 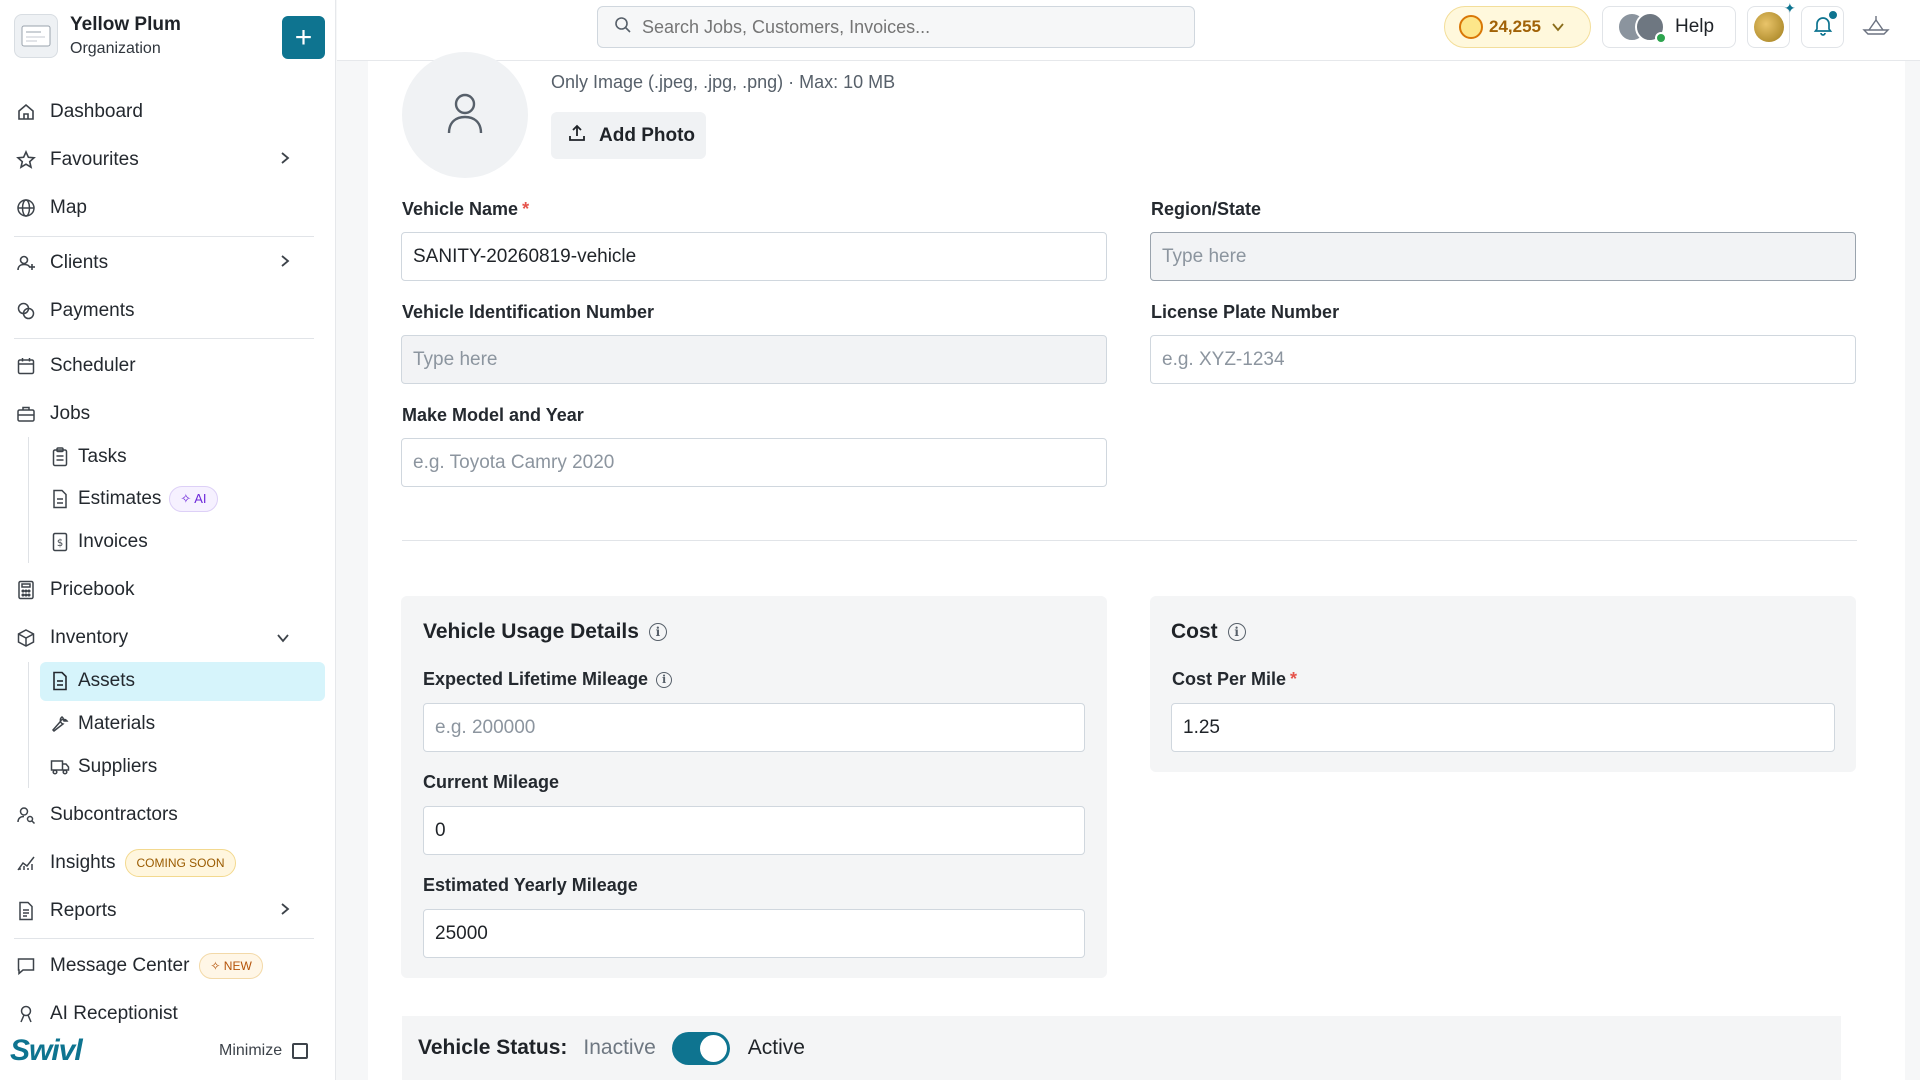 I want to click on nav-insights: Insights COMING SOON, so click(x=125, y=863).